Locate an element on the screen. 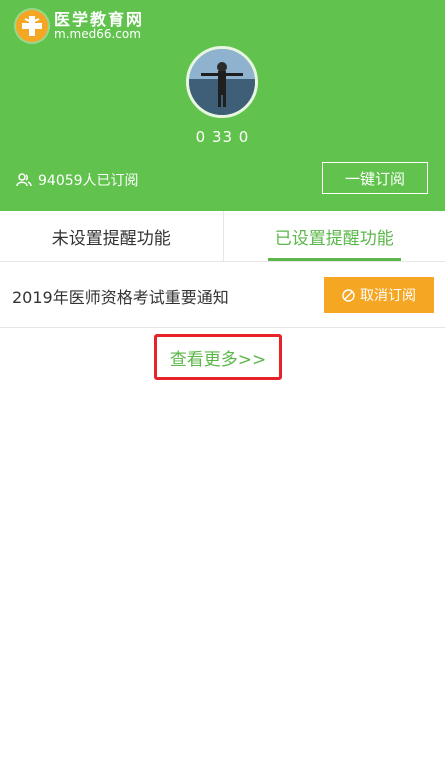  view-more-link: 查看更多>> is located at coordinates (218, 357).